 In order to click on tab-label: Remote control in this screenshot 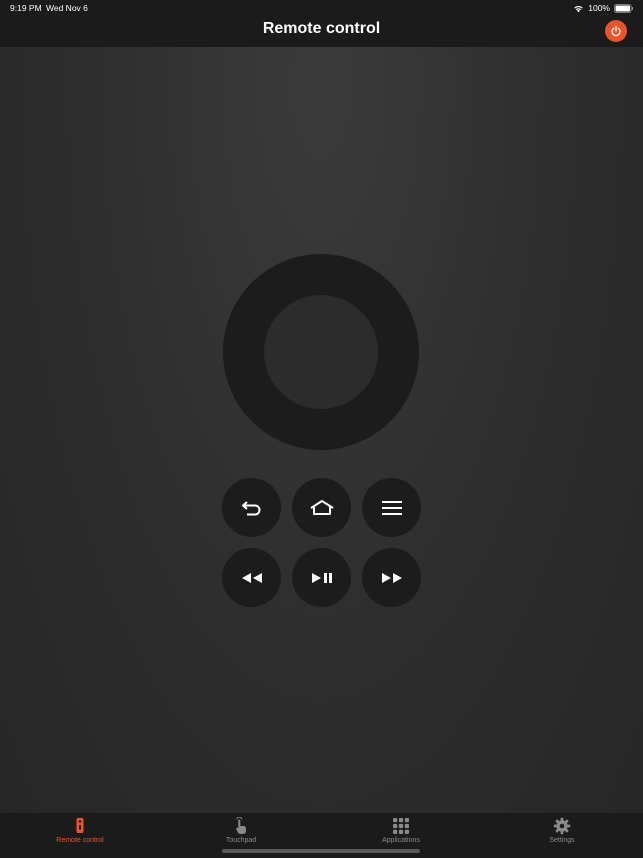, I will do `click(80, 840)`.